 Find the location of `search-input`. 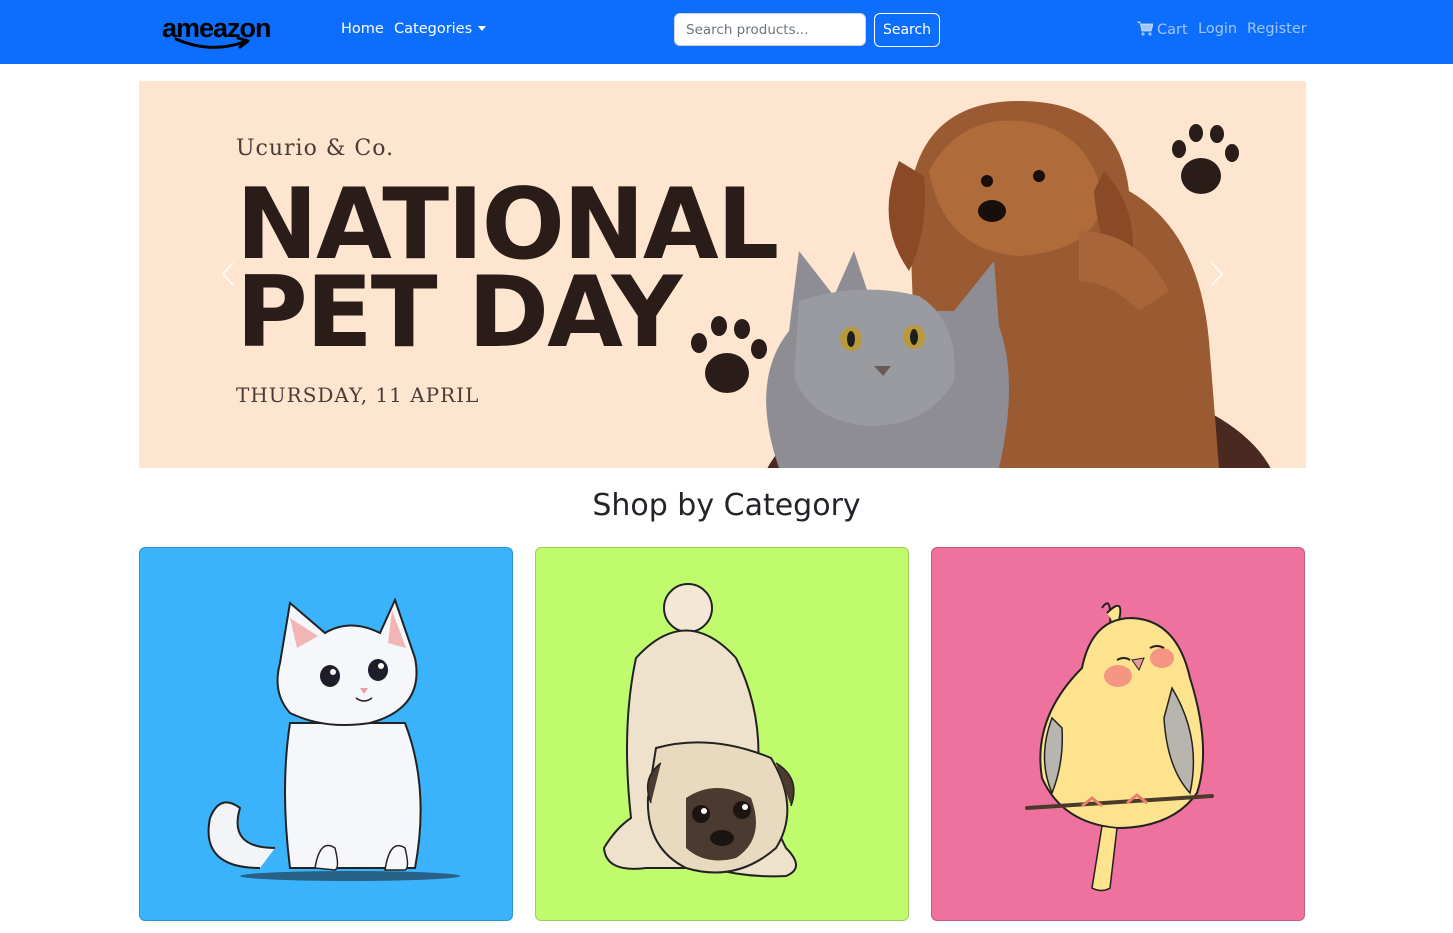

search-input is located at coordinates (770, 29).